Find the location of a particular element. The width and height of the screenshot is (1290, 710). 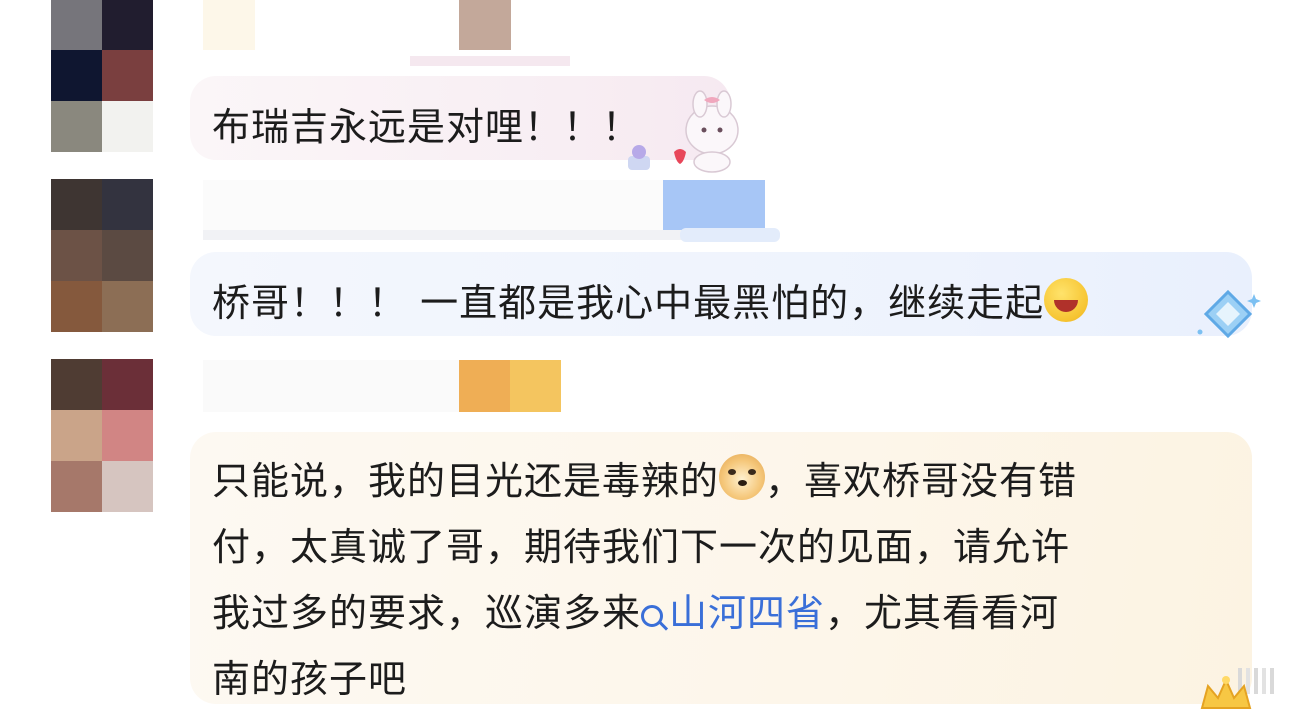

comment-line: 只能说，我的目光还是毒辣的 ，喜欢桥哥没有错 is located at coordinates (644, 477).